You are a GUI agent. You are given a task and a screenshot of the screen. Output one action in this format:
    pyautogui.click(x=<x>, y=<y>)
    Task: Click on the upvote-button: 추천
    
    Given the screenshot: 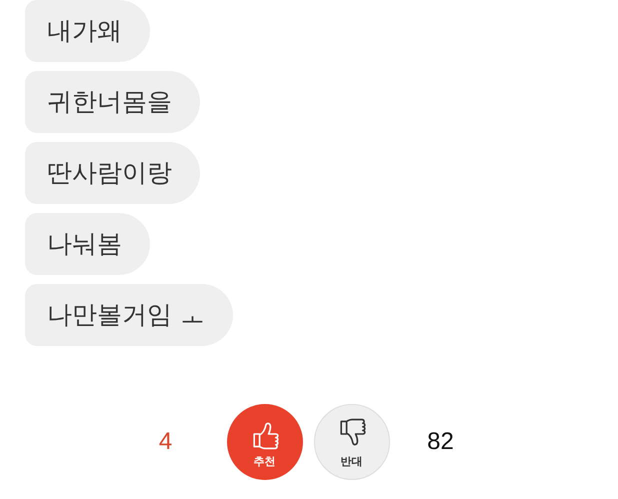 What is the action you would take?
    pyautogui.click(x=264, y=442)
    